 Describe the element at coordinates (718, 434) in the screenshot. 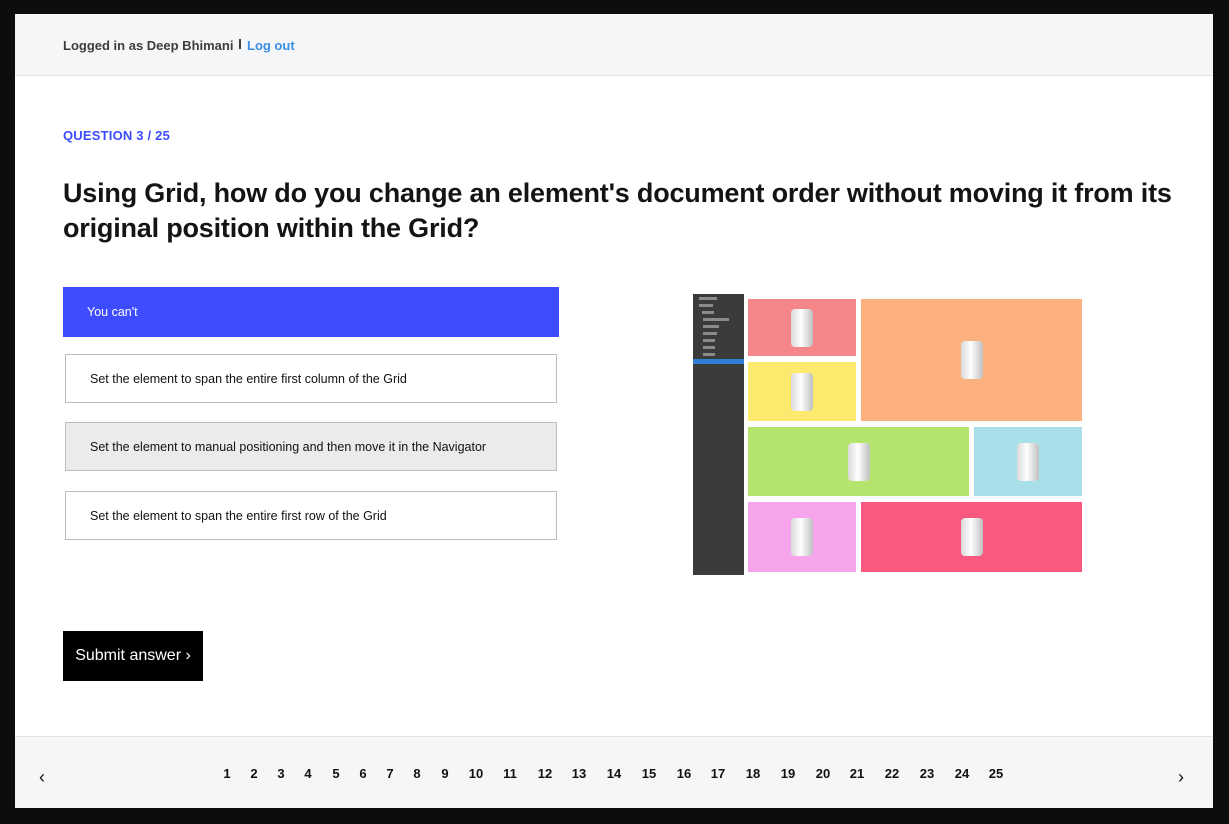

I see `navigator-panel` at that location.